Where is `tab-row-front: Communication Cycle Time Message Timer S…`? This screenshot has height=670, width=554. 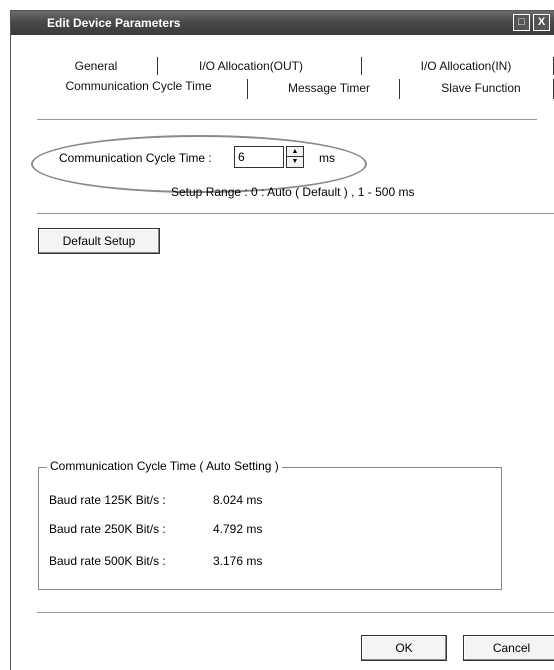
tab-row-front: Communication Cycle Time Message Timer S… is located at coordinates (282, 87).